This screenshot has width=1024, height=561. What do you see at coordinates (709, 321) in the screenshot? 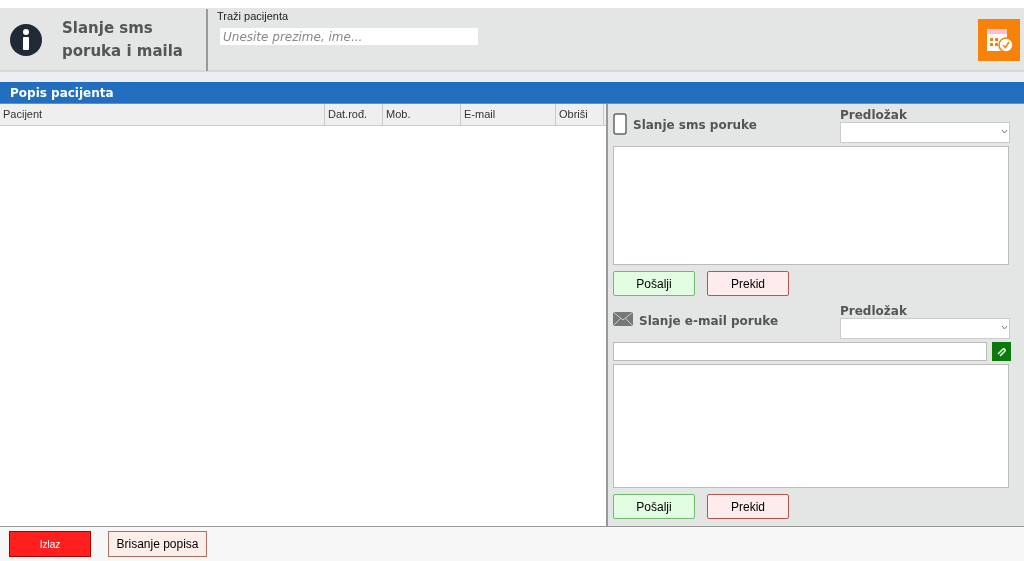
I see `section-title: Slanje e-mail poruke` at bounding box center [709, 321].